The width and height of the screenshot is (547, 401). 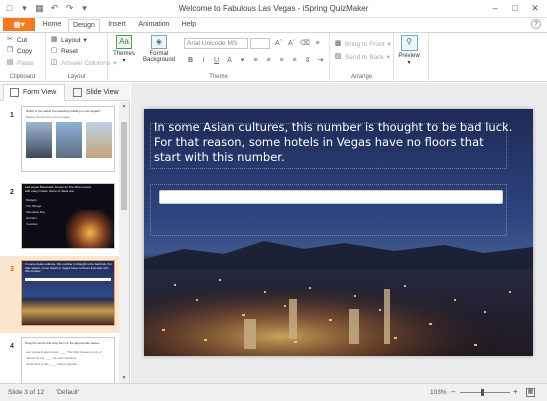 I want to click on slide-counter: Slide 3 of 12, so click(x=26, y=392).